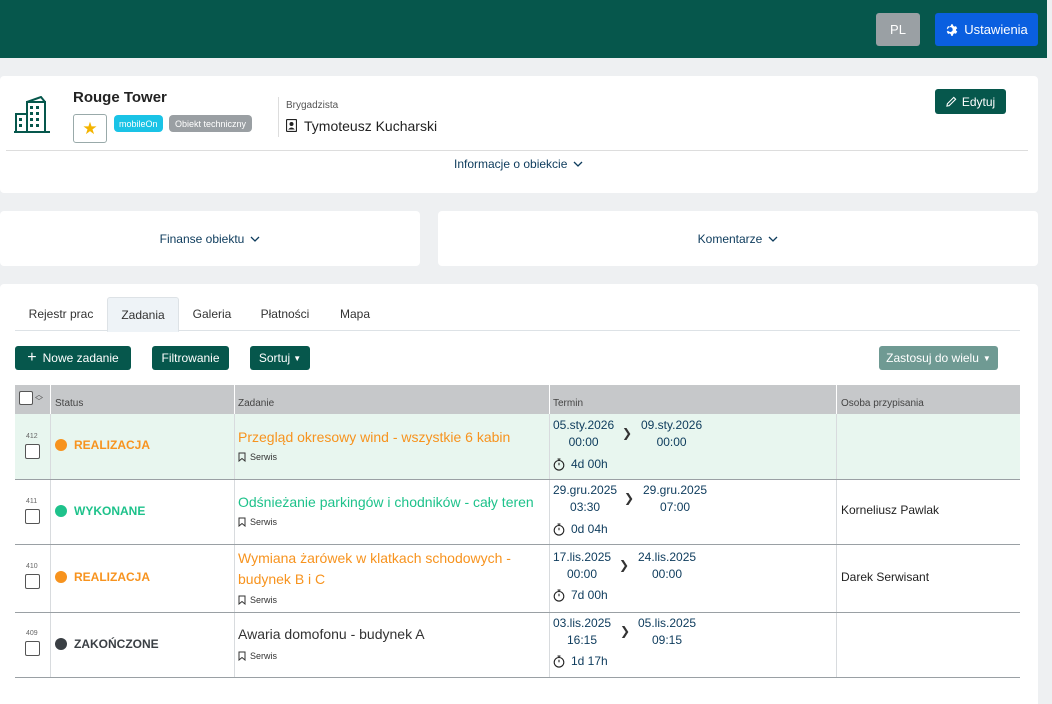 This screenshot has height=704, width=1052. What do you see at coordinates (589, 529) in the screenshot?
I see `duration-label: 0d 04h` at bounding box center [589, 529].